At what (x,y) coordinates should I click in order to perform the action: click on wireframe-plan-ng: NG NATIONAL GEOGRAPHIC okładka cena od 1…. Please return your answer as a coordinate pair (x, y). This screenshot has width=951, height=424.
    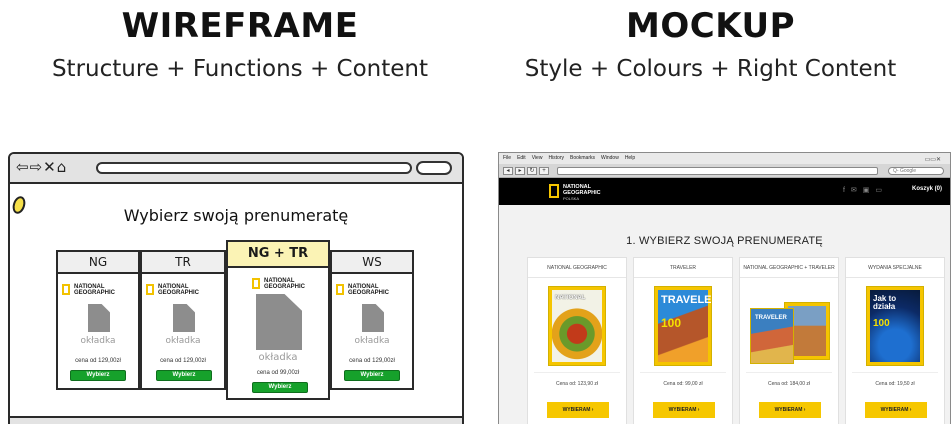
    Looking at the image, I should click on (98, 320).